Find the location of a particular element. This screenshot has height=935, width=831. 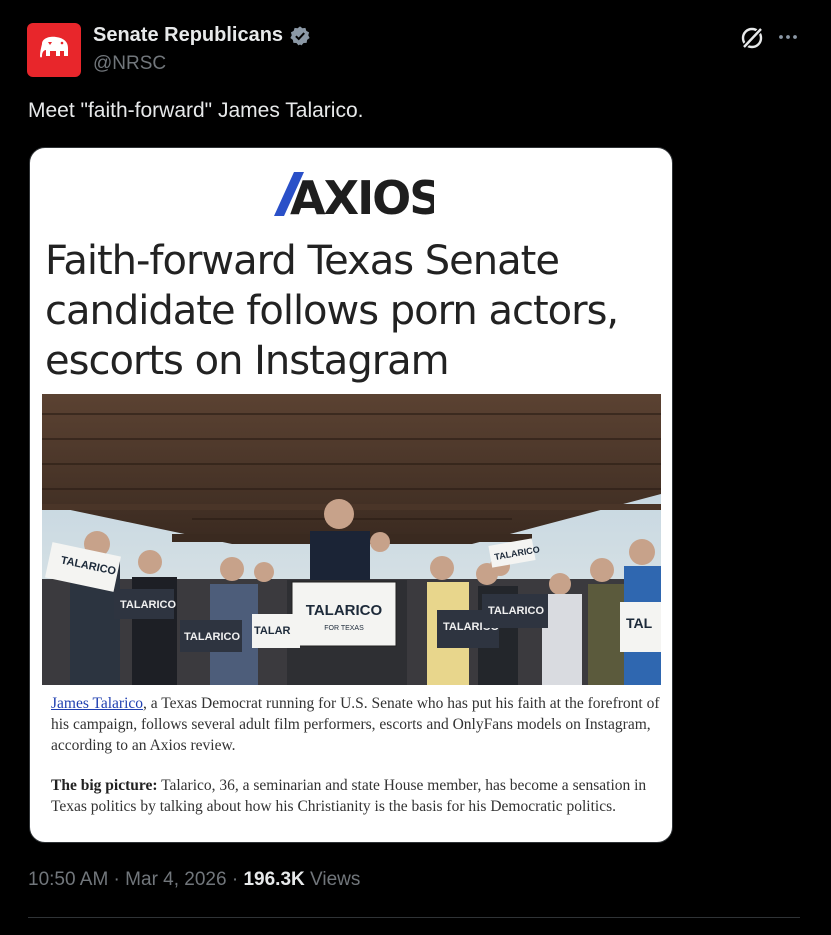

podium-sign-text: TALARICO is located at coordinates (344, 610).